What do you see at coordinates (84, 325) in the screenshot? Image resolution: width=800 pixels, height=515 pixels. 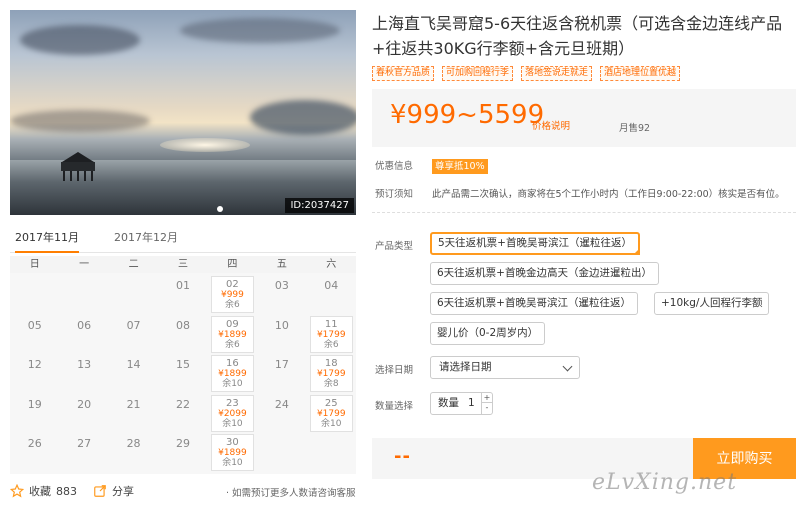 I see `calendar-day-number: 06` at bounding box center [84, 325].